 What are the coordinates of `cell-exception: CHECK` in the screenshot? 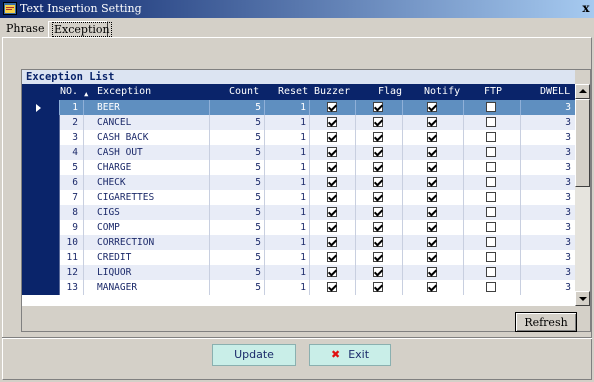 It's located at (147, 182).